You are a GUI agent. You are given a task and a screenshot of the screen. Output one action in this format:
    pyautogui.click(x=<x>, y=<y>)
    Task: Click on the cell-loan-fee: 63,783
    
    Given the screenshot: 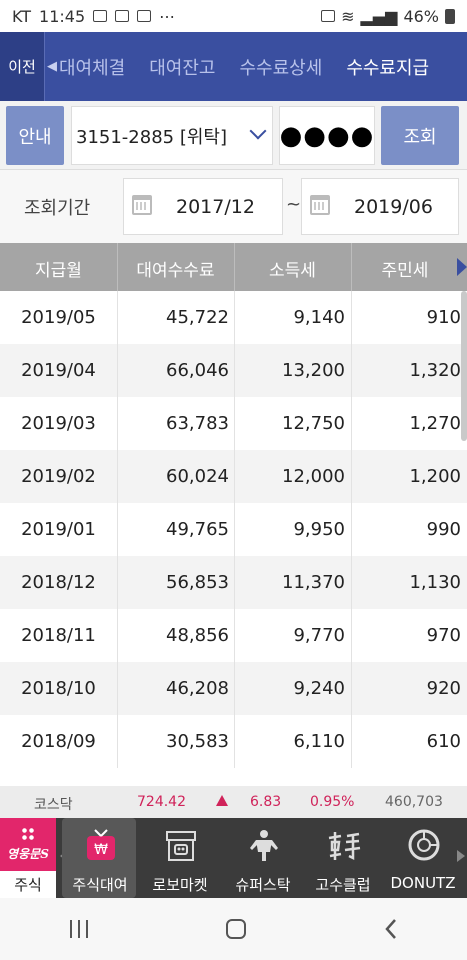 What is the action you would take?
    pyautogui.click(x=197, y=423)
    